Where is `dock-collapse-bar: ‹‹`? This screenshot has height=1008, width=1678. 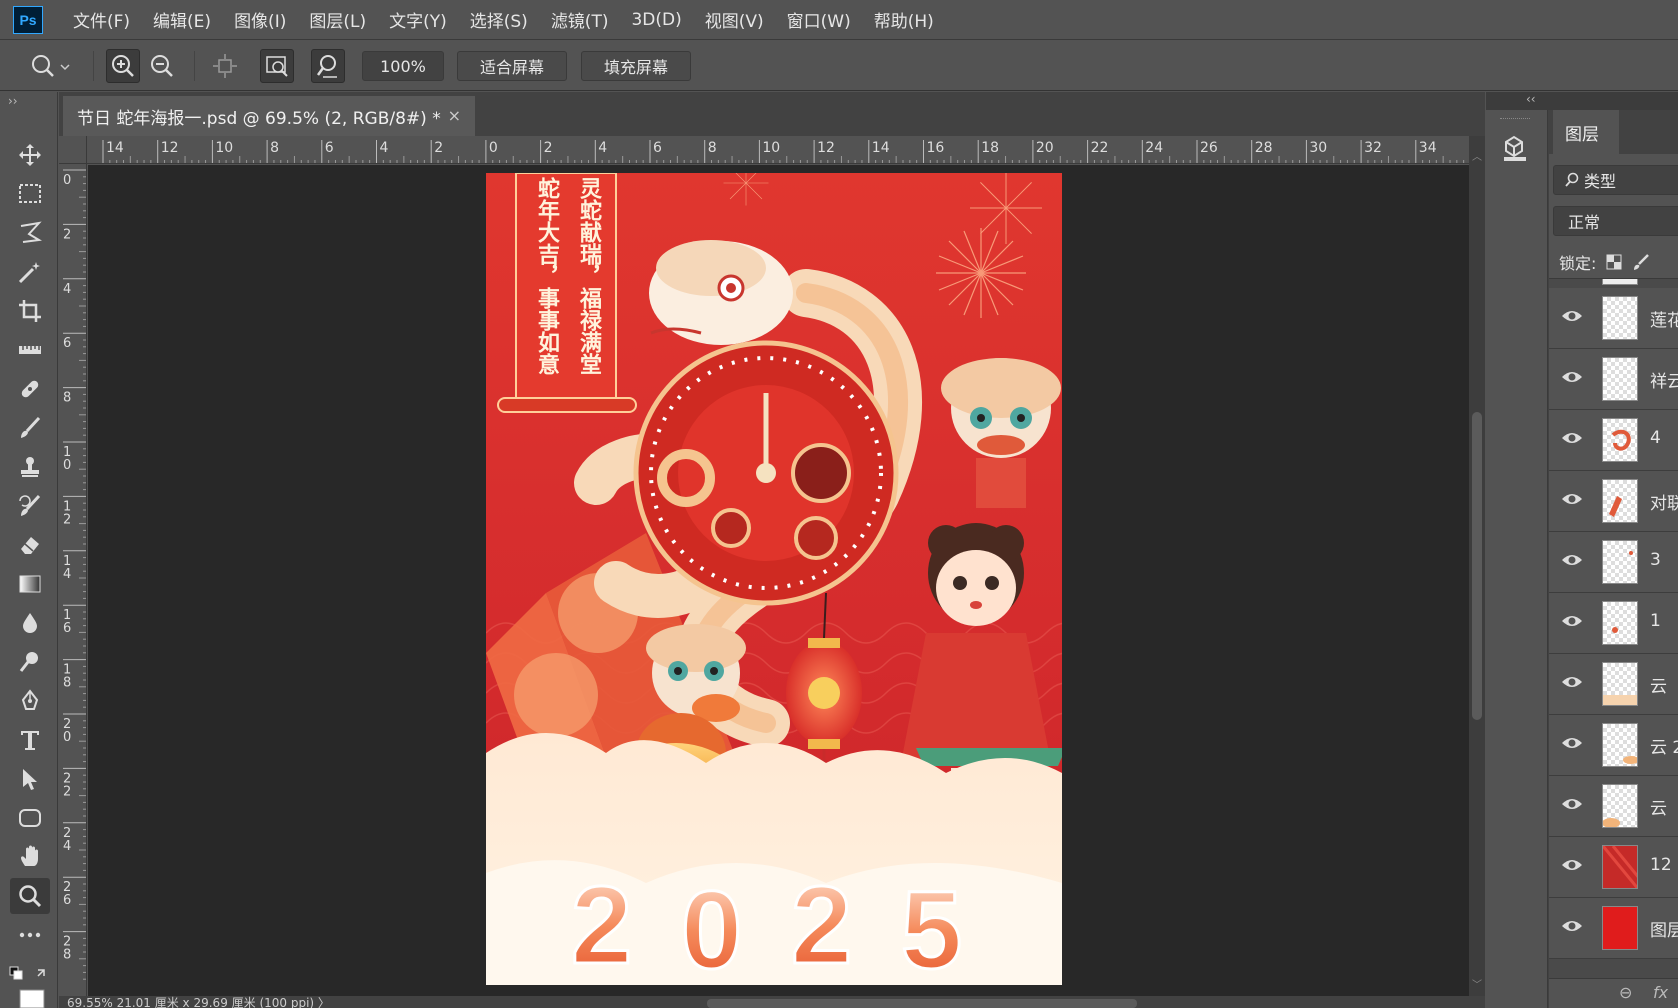 dock-collapse-bar: ‹‹ is located at coordinates (1582, 101).